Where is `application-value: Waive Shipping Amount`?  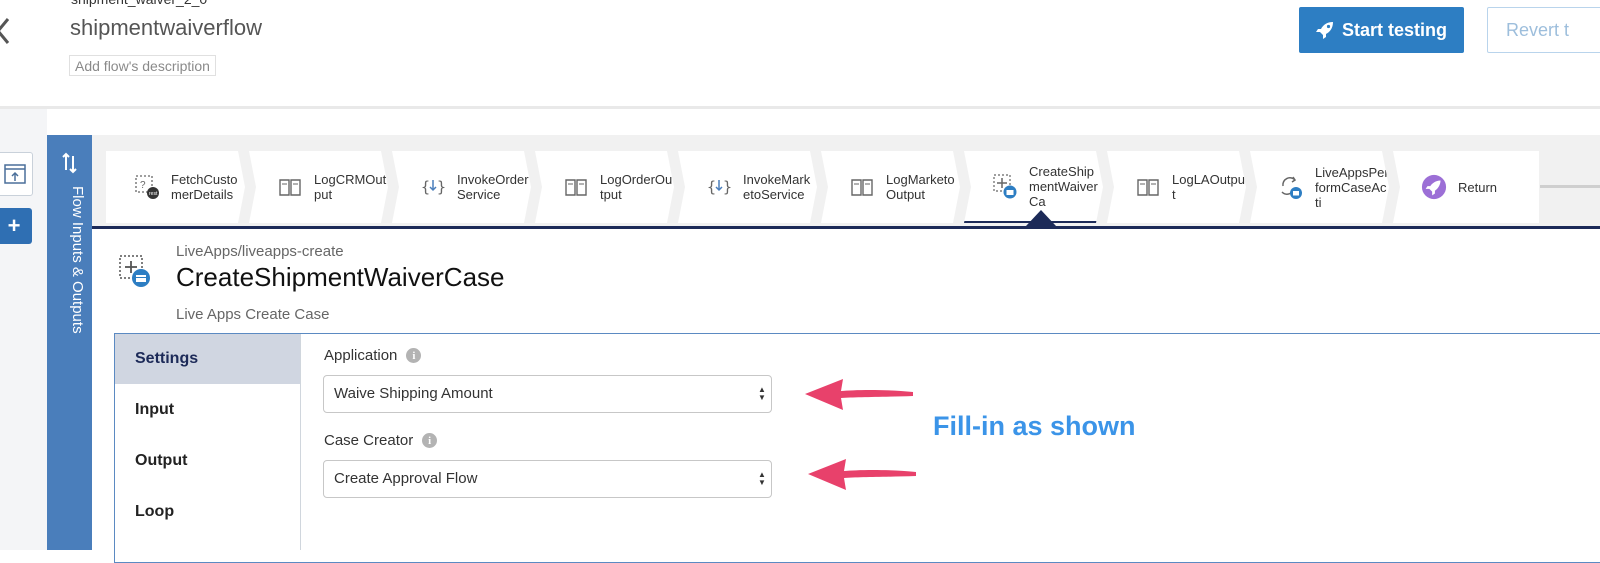 application-value: Waive Shipping Amount is located at coordinates (413, 393).